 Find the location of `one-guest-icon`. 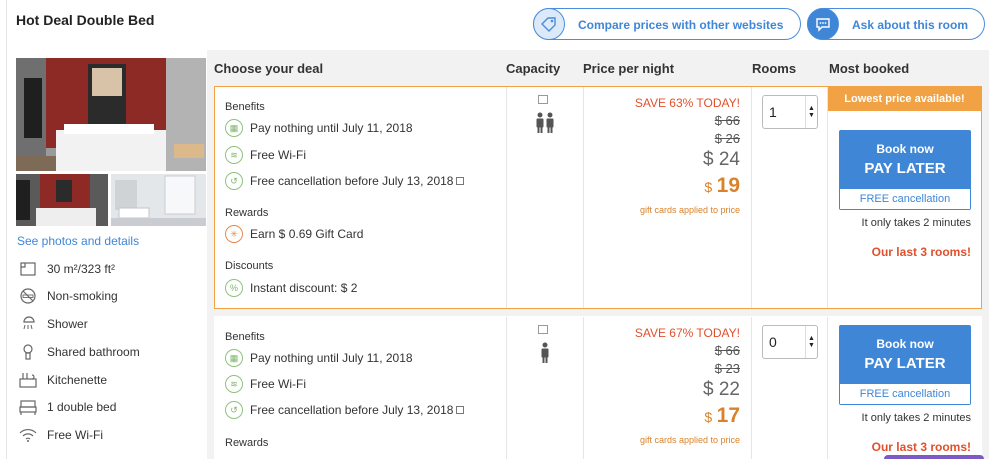

one-guest-icon is located at coordinates (545, 355).